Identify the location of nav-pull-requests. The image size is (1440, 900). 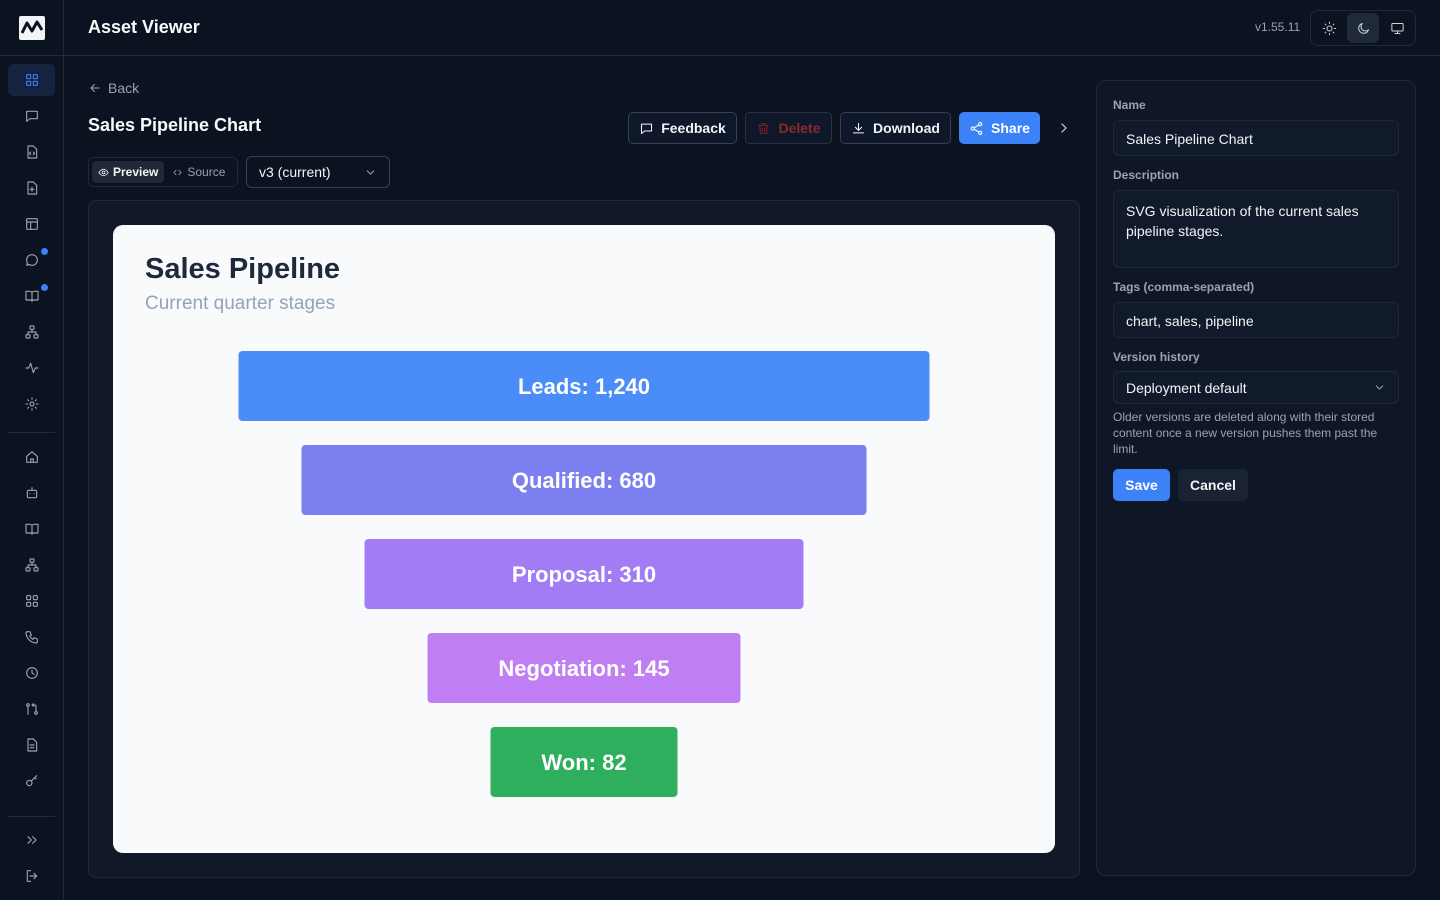
(31, 709).